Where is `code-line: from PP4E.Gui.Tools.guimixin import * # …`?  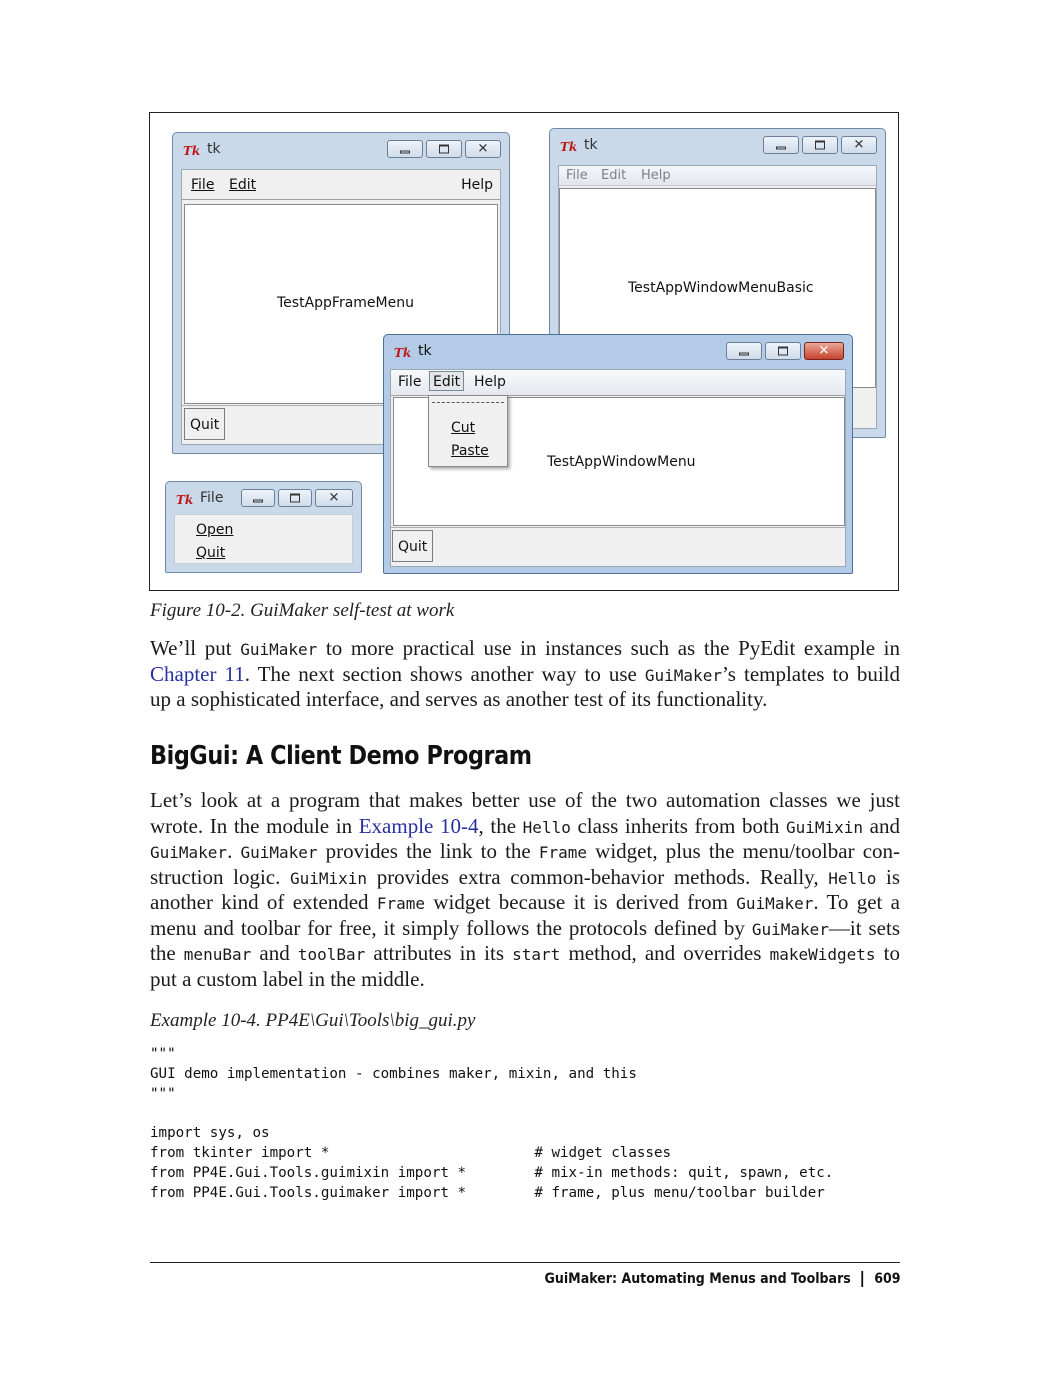
code-line: from PP4E.Gui.Tools.guimixin import * # … is located at coordinates (492, 1172).